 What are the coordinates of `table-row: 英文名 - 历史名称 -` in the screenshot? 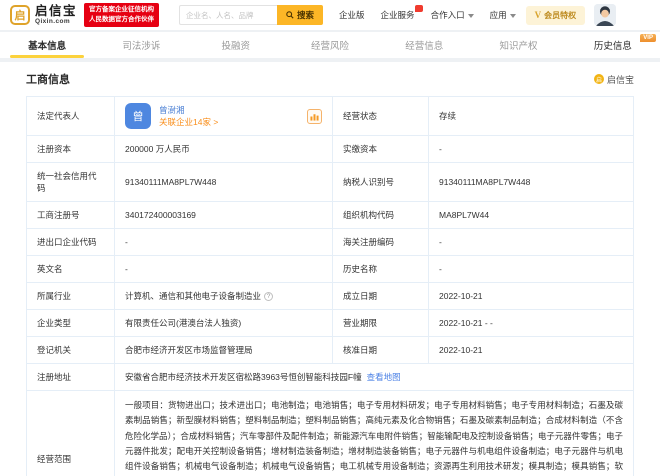 It's located at (330, 269).